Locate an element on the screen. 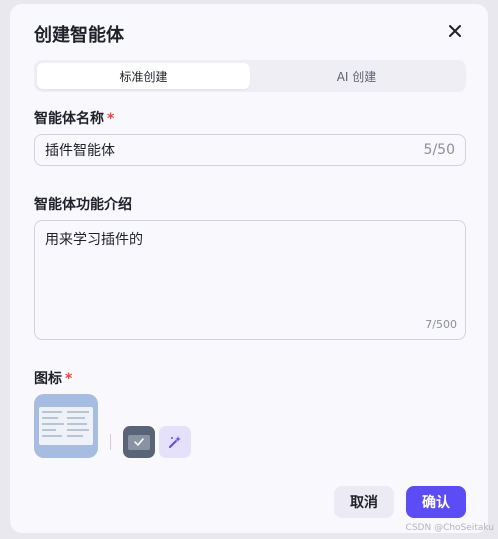 This screenshot has height=539, width=498. uploaded-image-option is located at coordinates (139, 442).